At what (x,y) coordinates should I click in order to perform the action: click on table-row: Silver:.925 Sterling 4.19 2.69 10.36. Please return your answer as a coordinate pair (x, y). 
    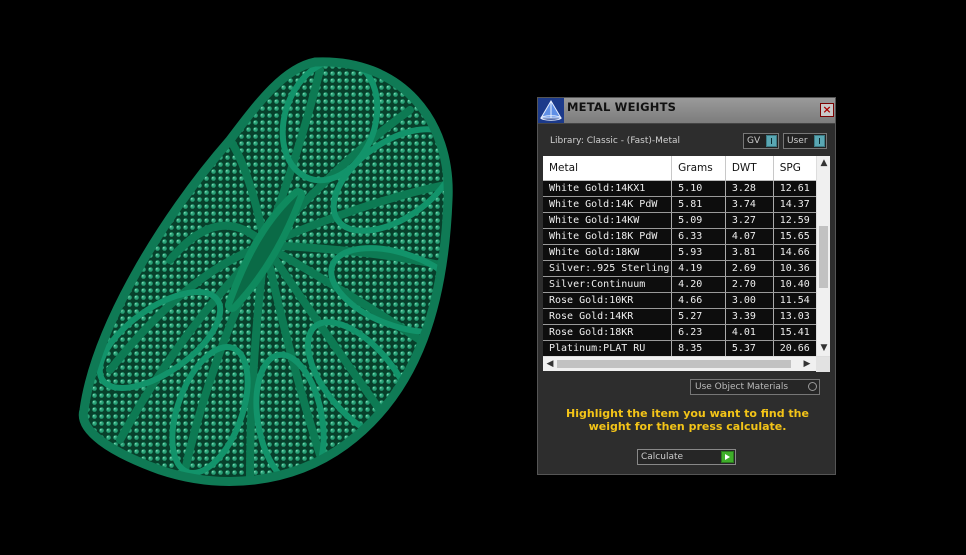
    Looking at the image, I should click on (686, 268).